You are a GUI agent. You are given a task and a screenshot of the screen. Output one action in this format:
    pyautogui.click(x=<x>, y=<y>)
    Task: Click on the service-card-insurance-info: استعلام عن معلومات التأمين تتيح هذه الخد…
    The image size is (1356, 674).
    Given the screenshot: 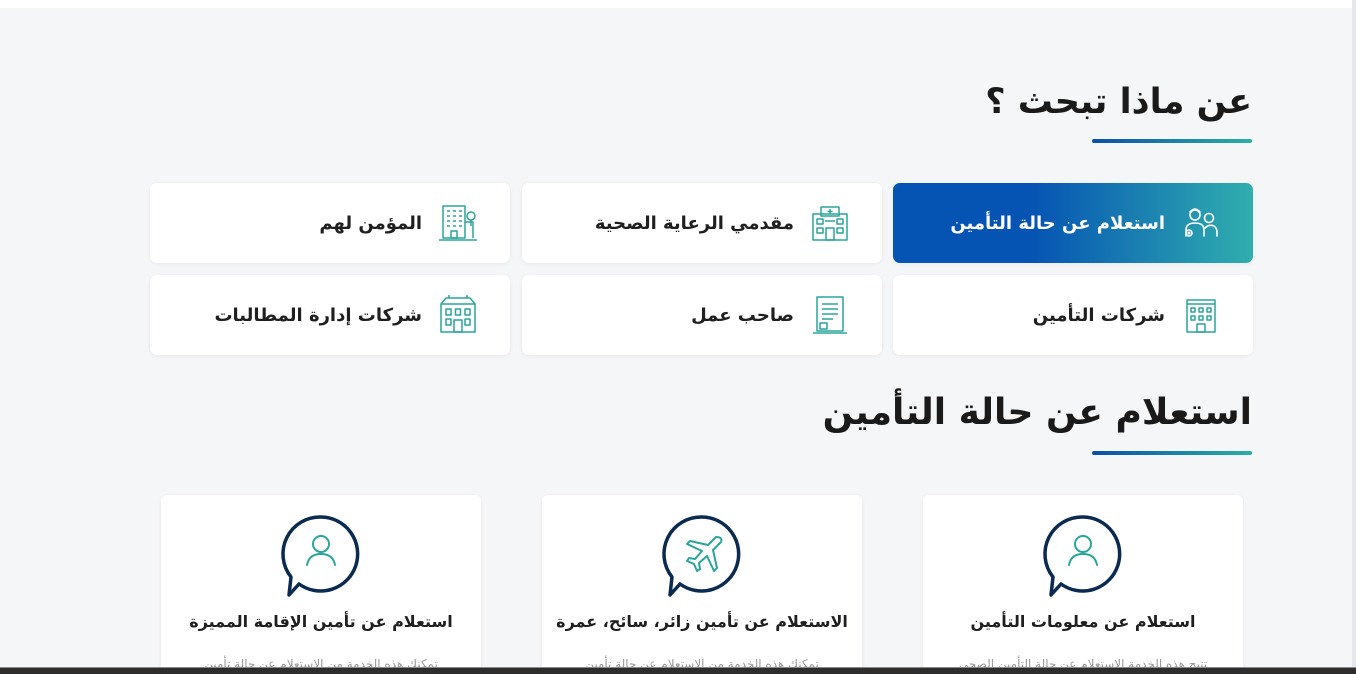 What is the action you would take?
    pyautogui.click(x=1083, y=584)
    